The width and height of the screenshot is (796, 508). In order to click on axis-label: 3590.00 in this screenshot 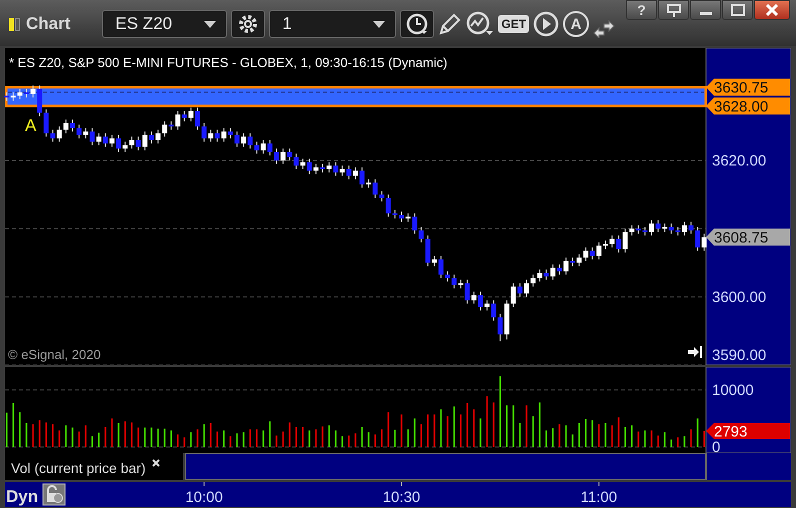, I will do `click(739, 355)`.